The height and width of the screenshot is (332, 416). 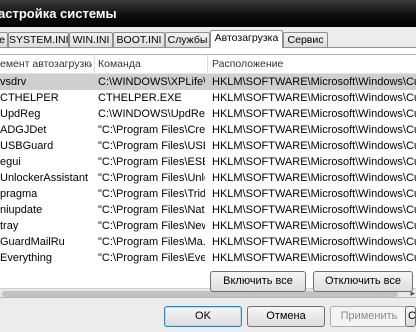 I want to click on row-item-name: Everything, so click(x=26, y=258).